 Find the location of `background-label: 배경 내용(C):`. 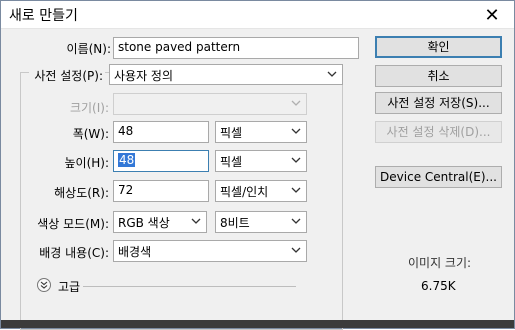

background-label: 배경 내용(C): is located at coordinates (74, 253).